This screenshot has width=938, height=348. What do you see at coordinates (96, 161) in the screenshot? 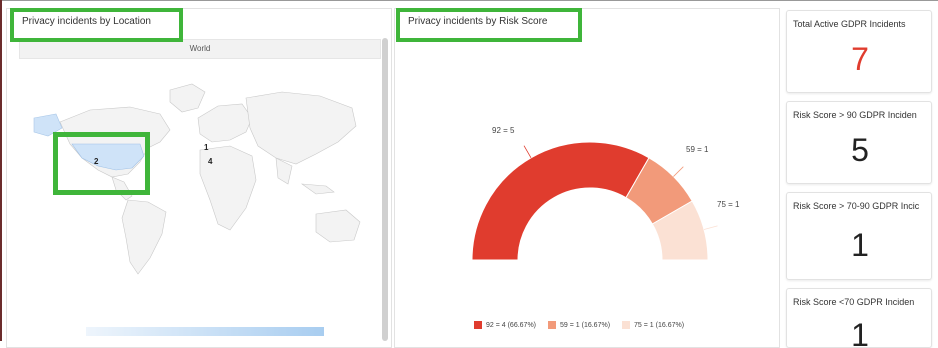
I see `marker-usa: 2` at bounding box center [96, 161].